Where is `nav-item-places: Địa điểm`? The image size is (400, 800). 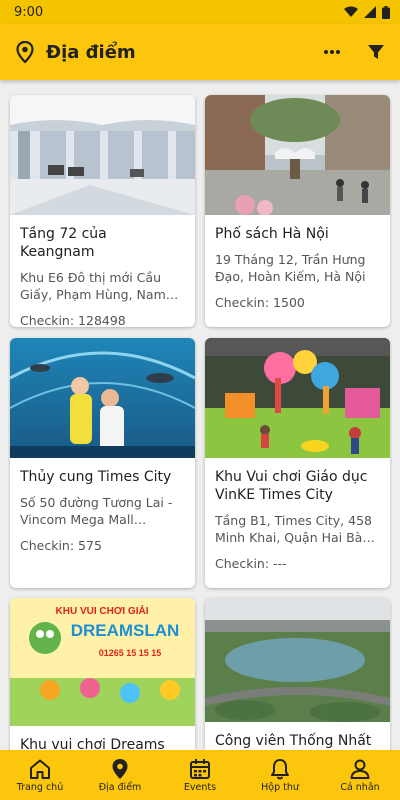
nav-item-places: Địa điểm is located at coordinates (120, 775).